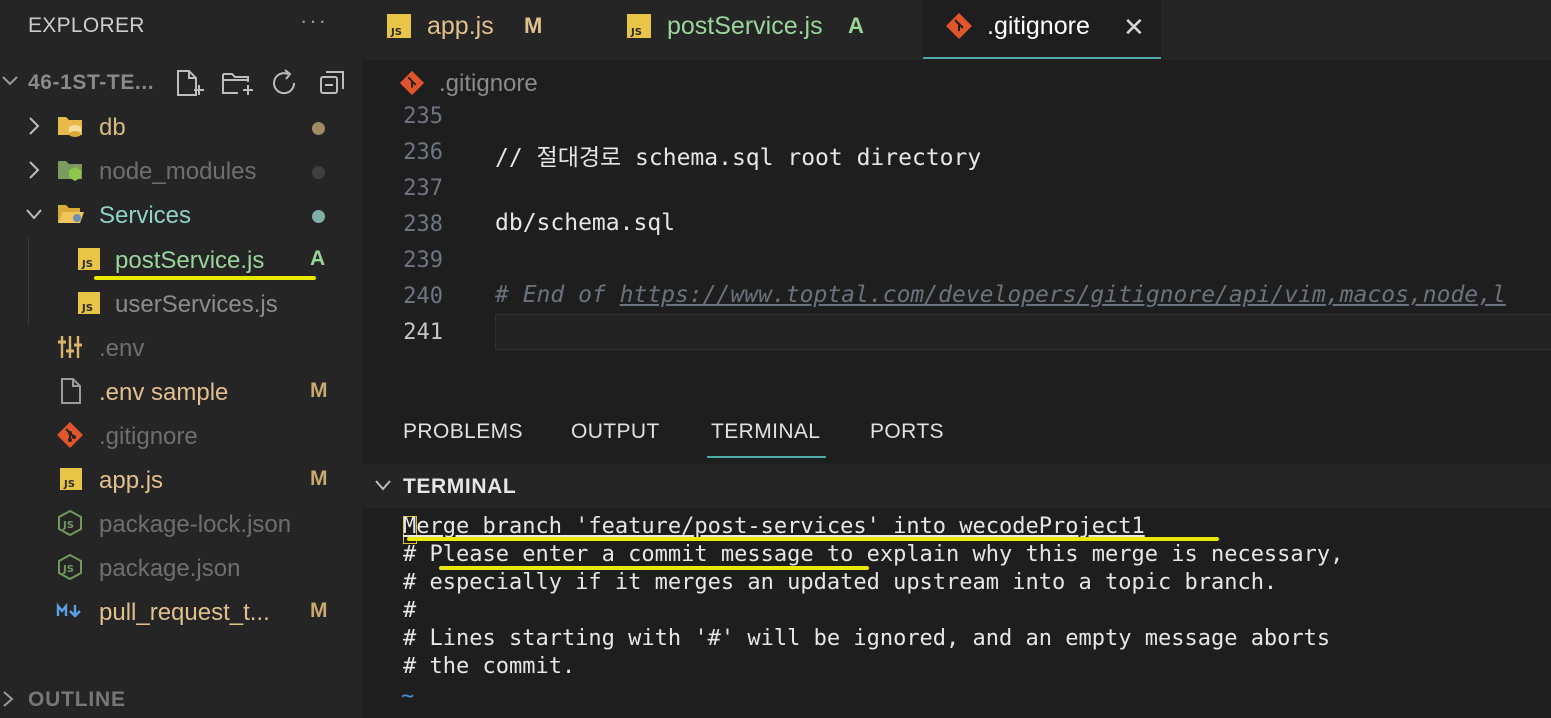 The height and width of the screenshot is (718, 1551). What do you see at coordinates (1134, 27) in the screenshot?
I see `close-icon: ✕` at bounding box center [1134, 27].